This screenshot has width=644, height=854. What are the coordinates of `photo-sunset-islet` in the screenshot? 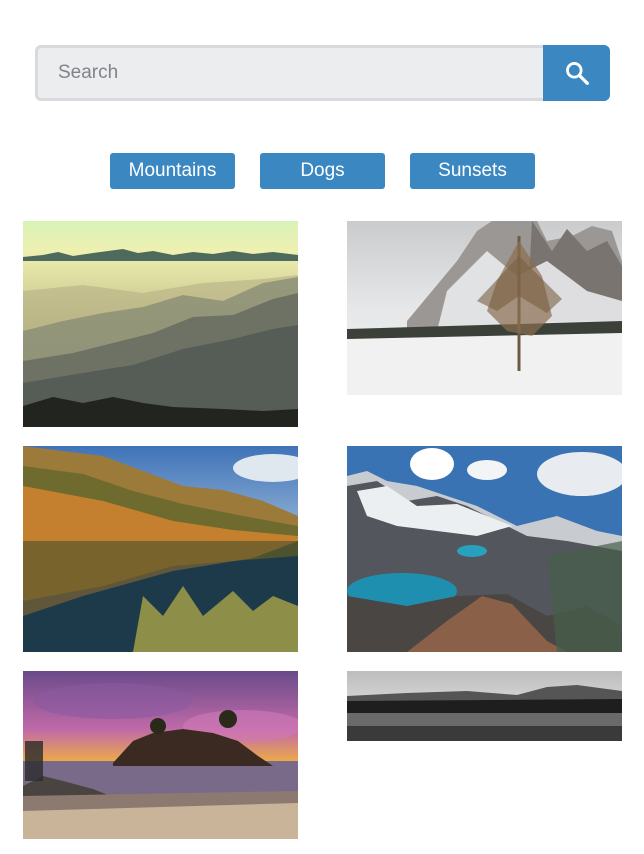 It's located at (160, 755).